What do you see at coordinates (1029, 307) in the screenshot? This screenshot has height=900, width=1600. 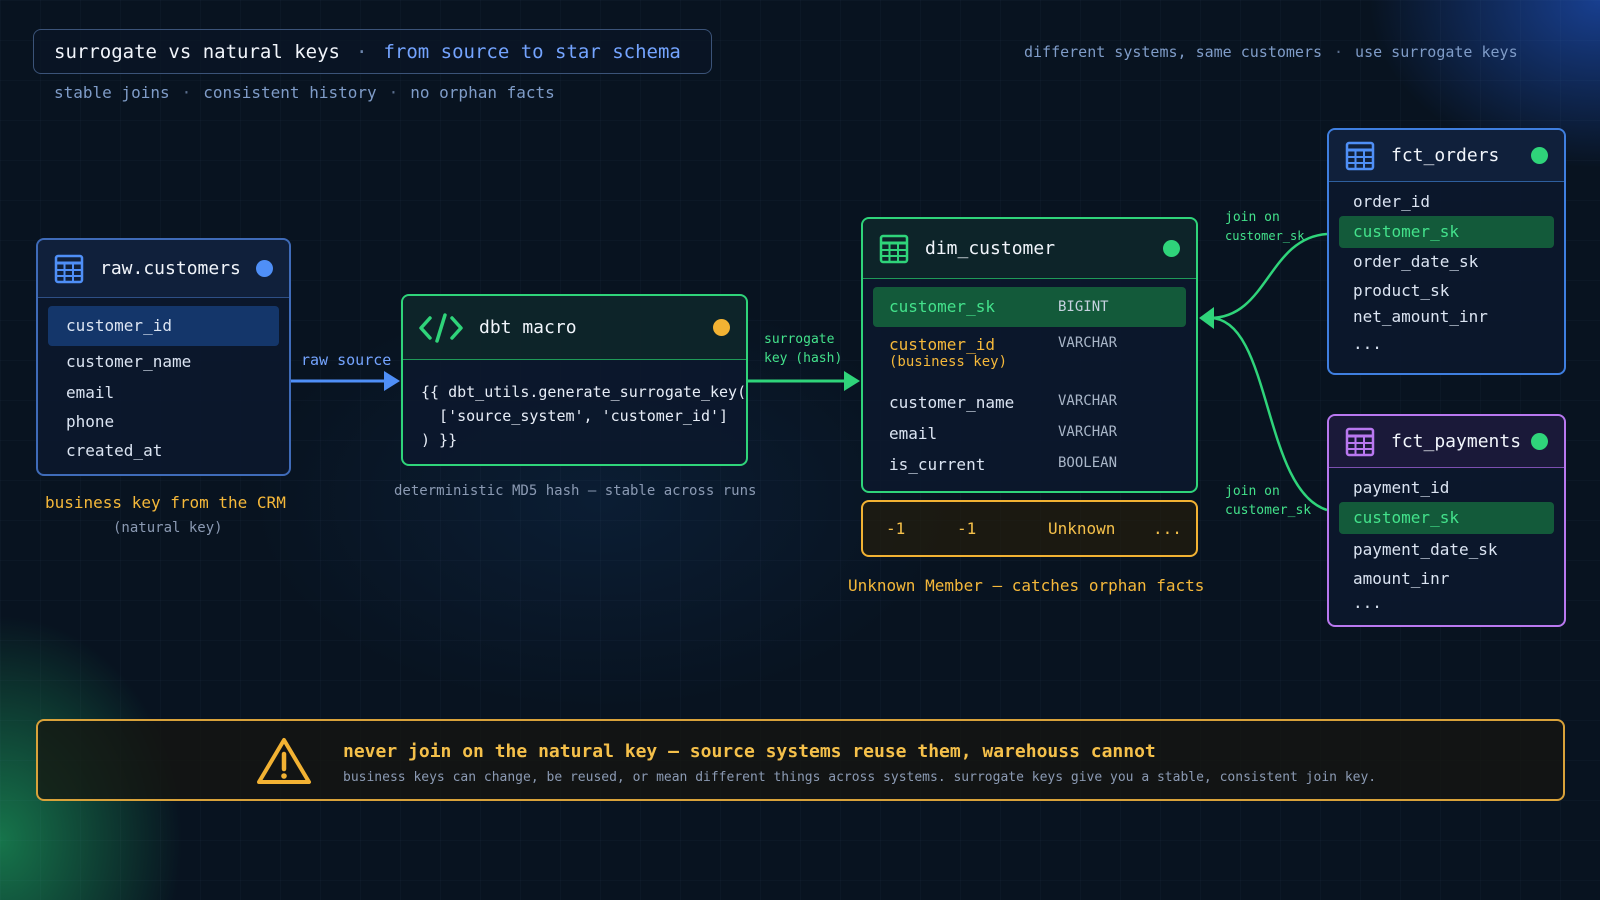 I see `dim-row-customer-sk: customer_sk BIGINT` at bounding box center [1029, 307].